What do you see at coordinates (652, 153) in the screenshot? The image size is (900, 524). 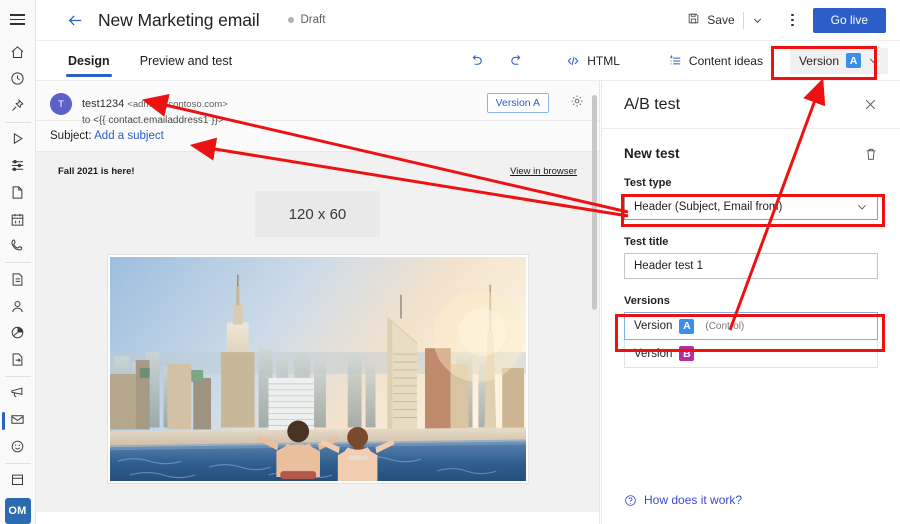 I see `test-name: New test` at bounding box center [652, 153].